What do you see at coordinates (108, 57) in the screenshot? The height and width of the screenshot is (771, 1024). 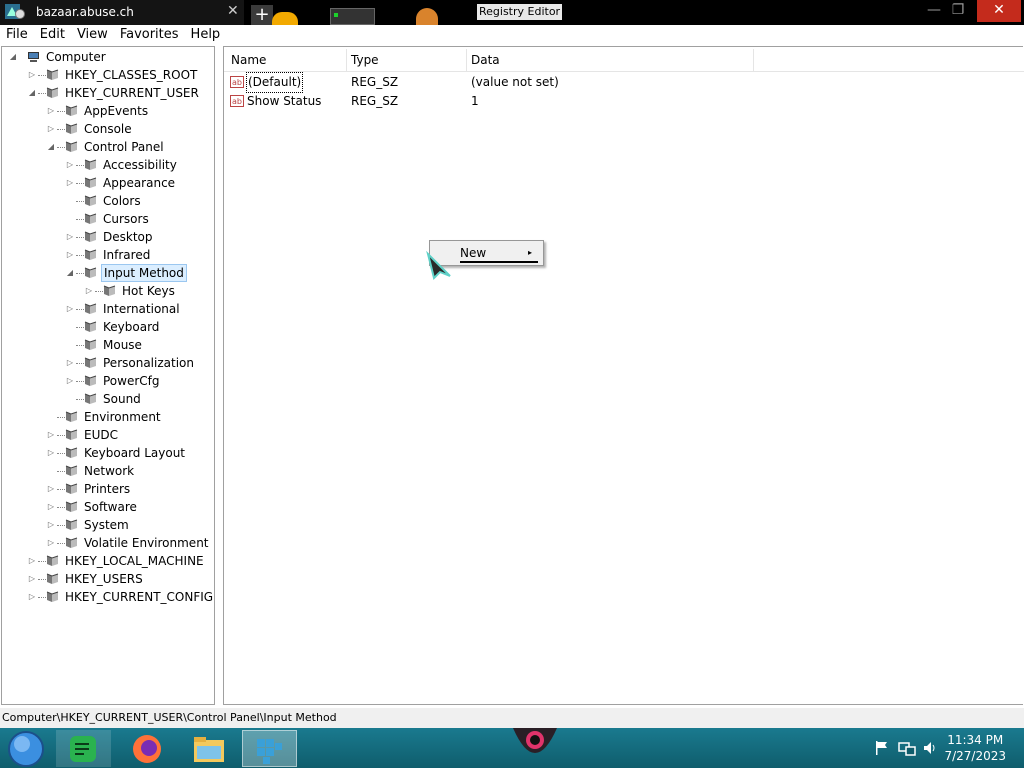 I see `tree-node-computer: ◢ Computer` at bounding box center [108, 57].